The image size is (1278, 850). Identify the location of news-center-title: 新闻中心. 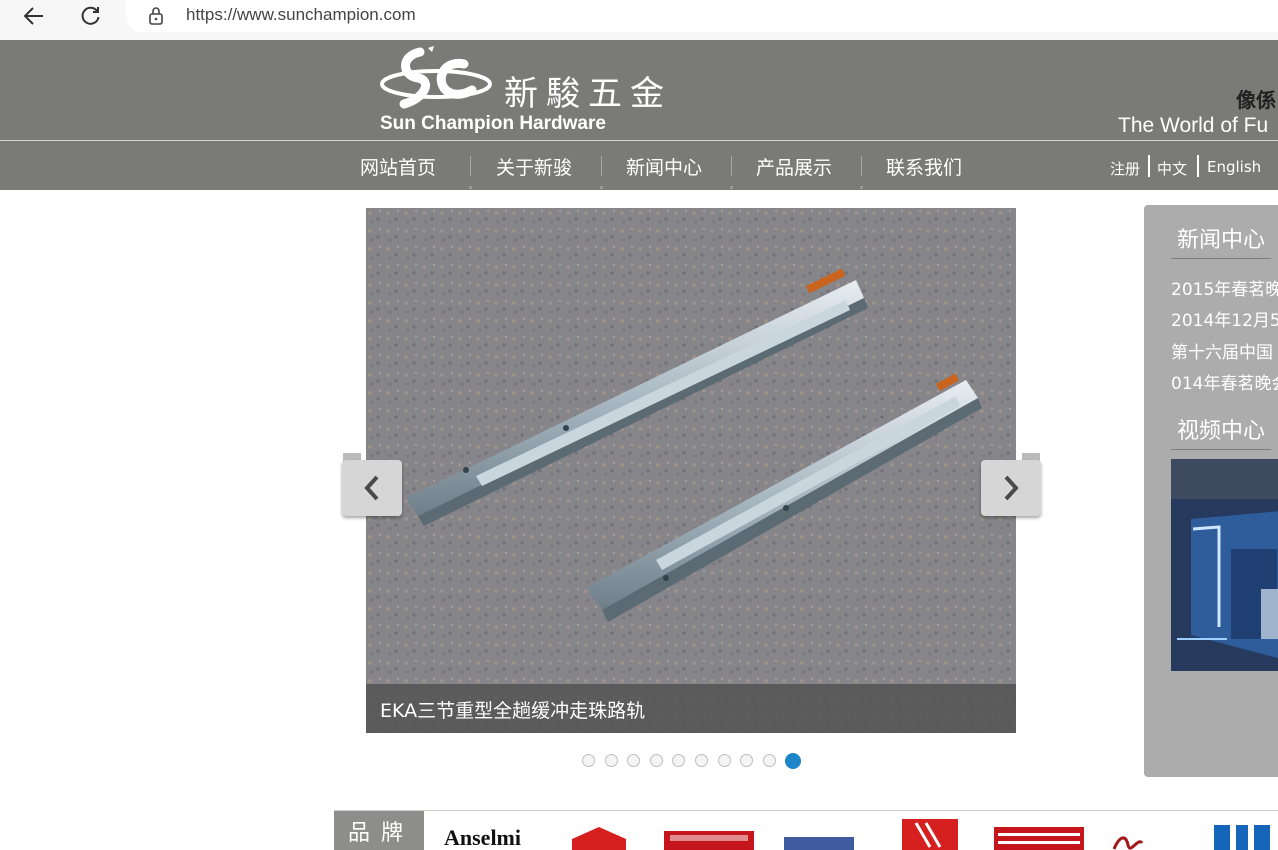
(1221, 240).